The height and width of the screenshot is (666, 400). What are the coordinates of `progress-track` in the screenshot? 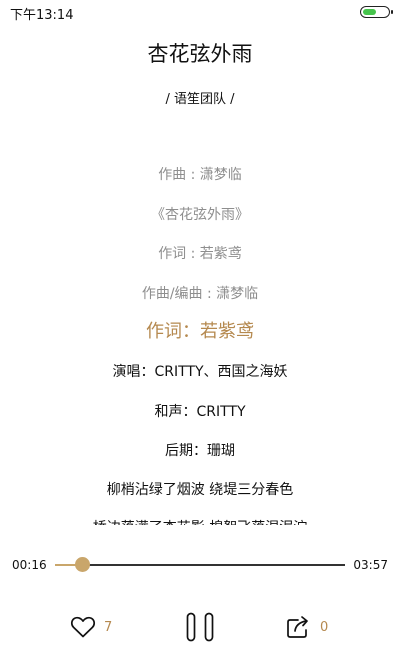 It's located at (200, 565).